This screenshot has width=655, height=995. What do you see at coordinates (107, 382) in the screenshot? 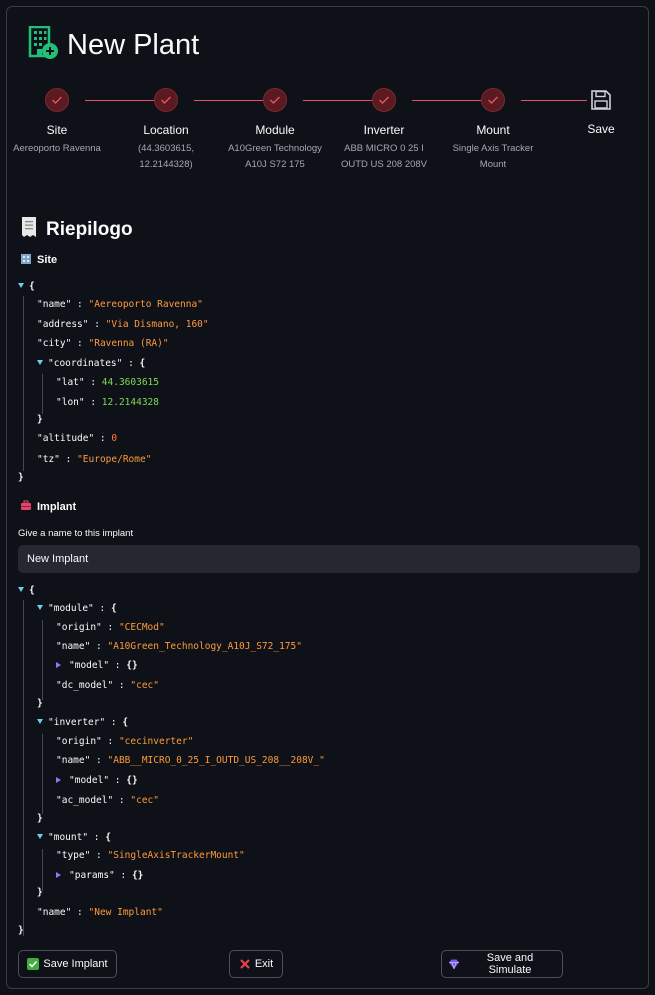
I see `json-row: "lat" : 44.3603615` at bounding box center [107, 382].